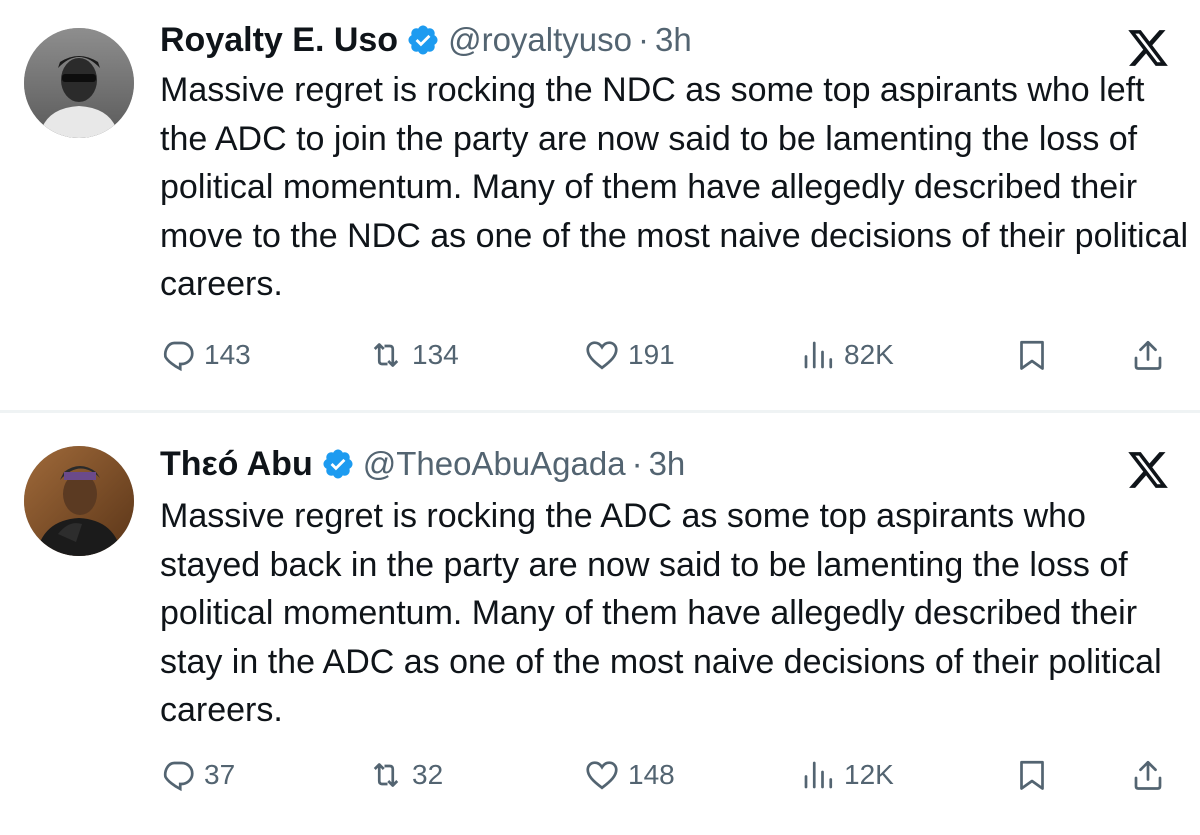 The height and width of the screenshot is (835, 1200). Describe the element at coordinates (600, 411) in the screenshot. I see `tweet-divider` at that location.